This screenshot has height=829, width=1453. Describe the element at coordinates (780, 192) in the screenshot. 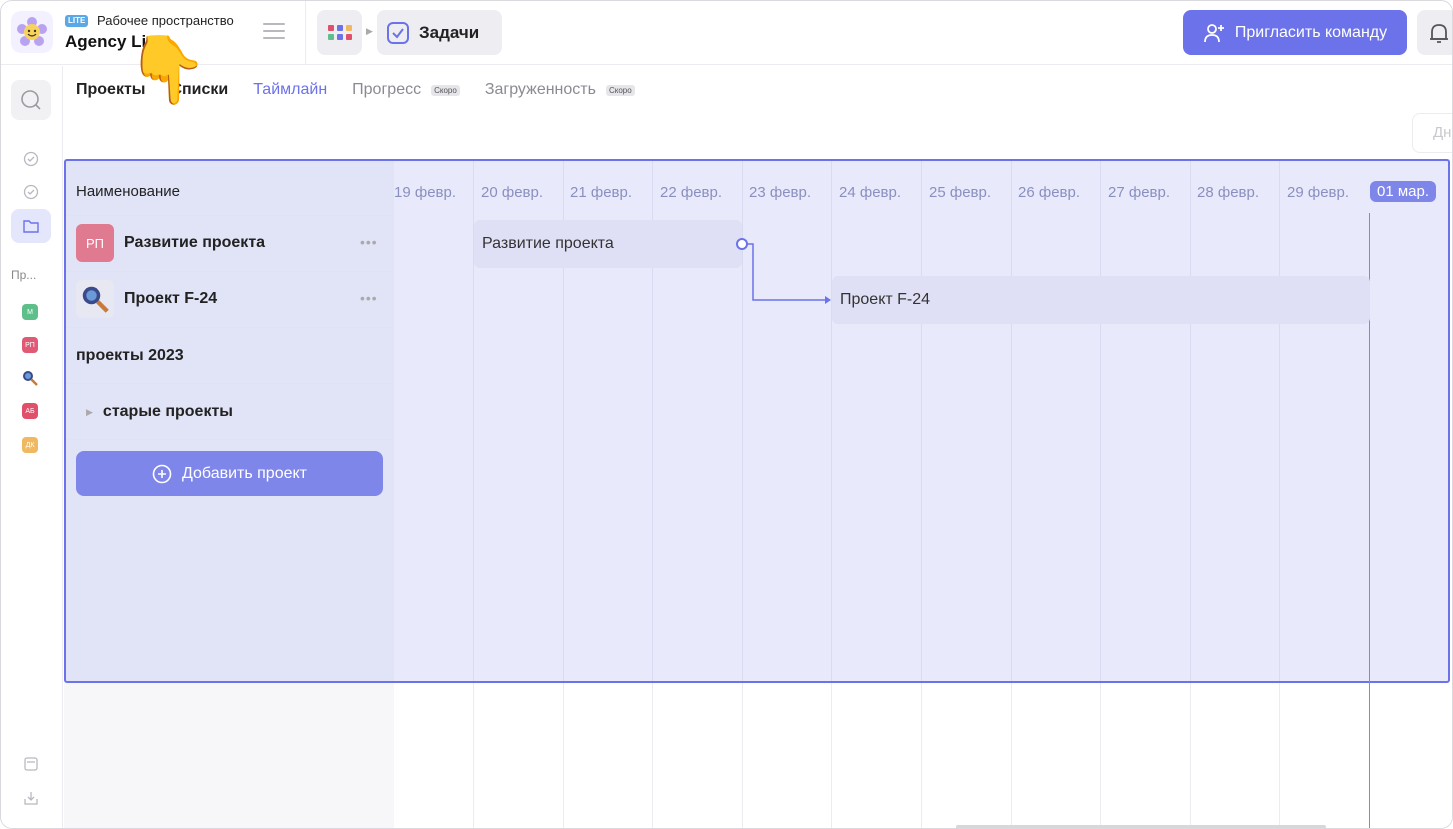

I see `date-header: 23 февр.` at that location.